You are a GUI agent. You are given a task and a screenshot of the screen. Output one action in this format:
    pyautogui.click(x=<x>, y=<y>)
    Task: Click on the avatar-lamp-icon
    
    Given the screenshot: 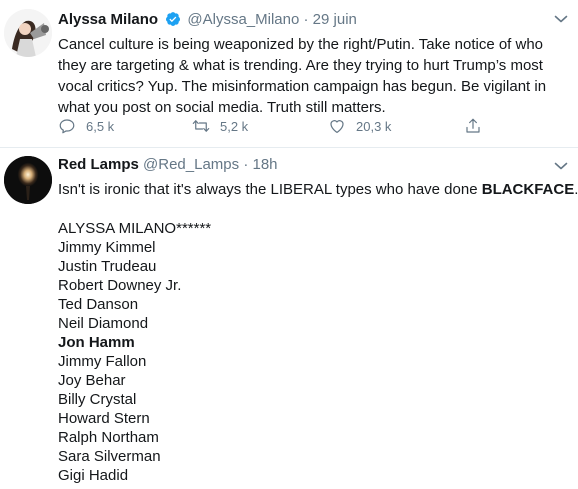 What is the action you would take?
    pyautogui.click(x=28, y=180)
    